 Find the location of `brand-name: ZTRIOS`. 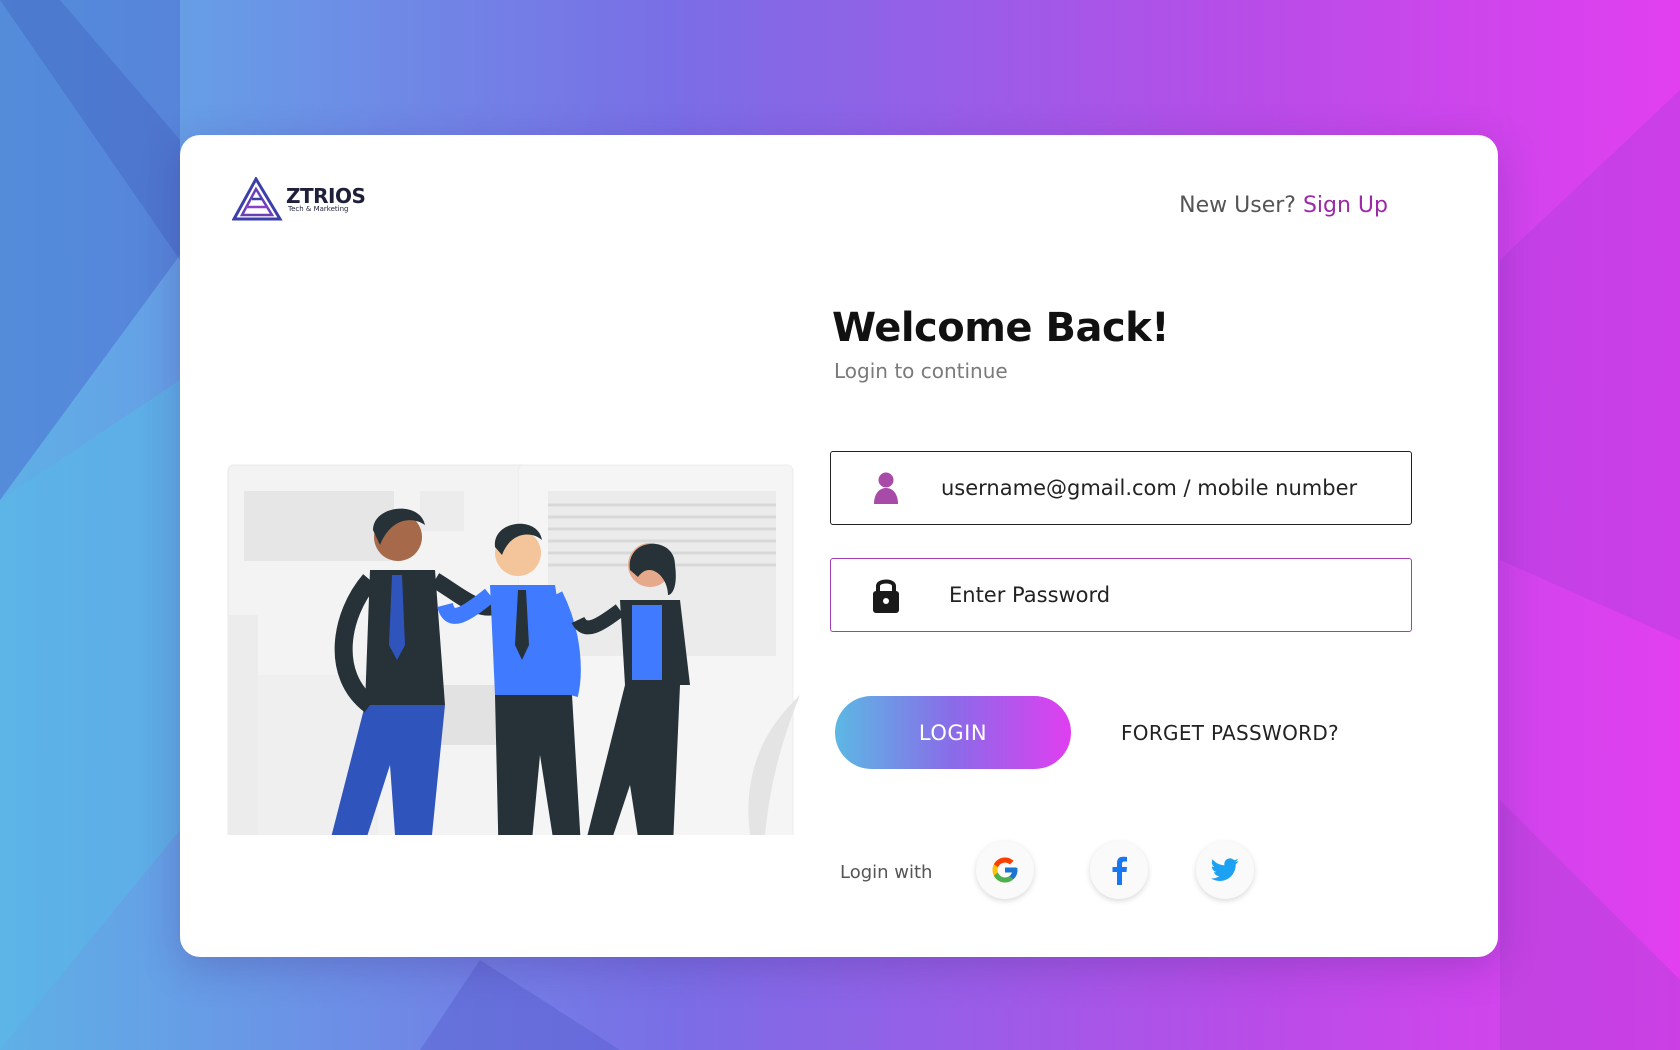

brand-name: ZTRIOS is located at coordinates (326, 195).